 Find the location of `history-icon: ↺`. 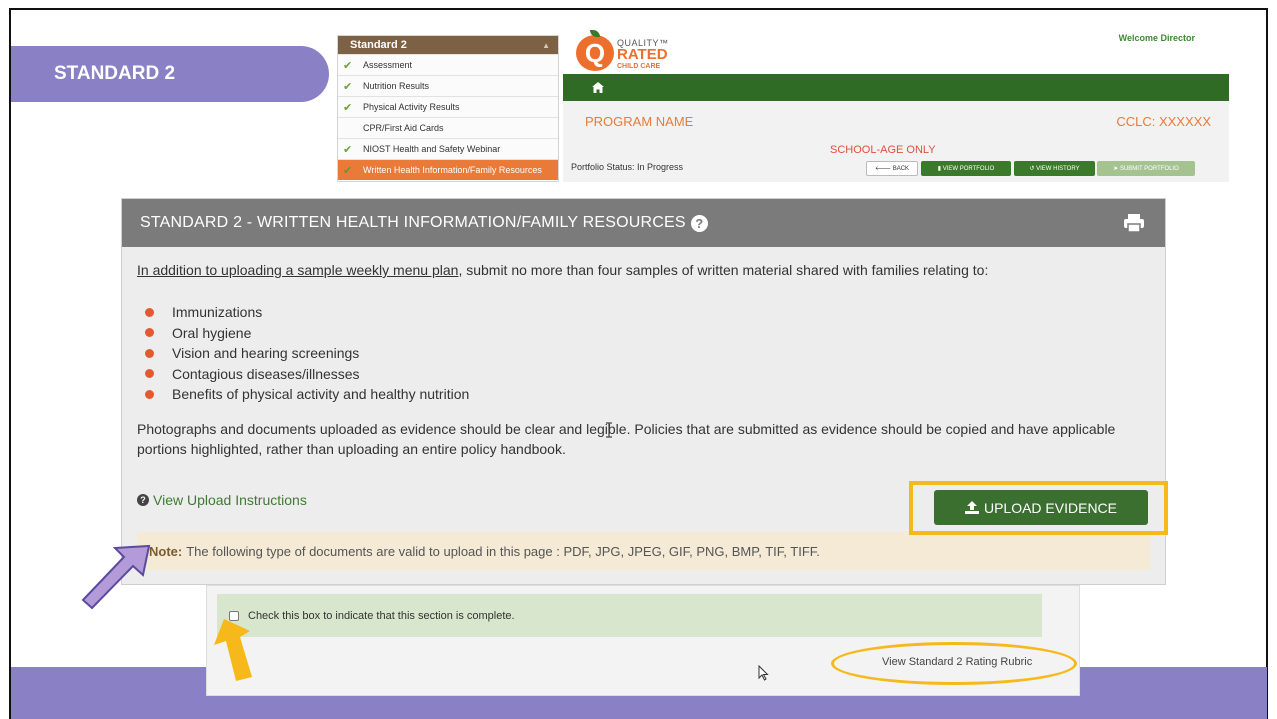

history-icon: ↺ is located at coordinates (1033, 169).